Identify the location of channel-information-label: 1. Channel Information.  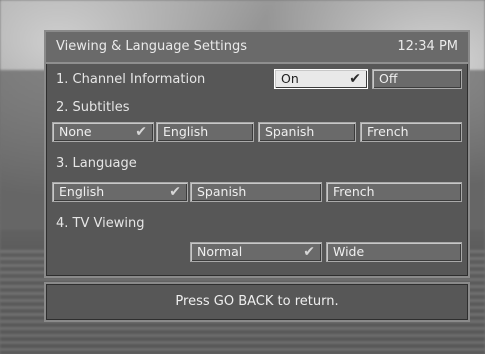
(131, 79).